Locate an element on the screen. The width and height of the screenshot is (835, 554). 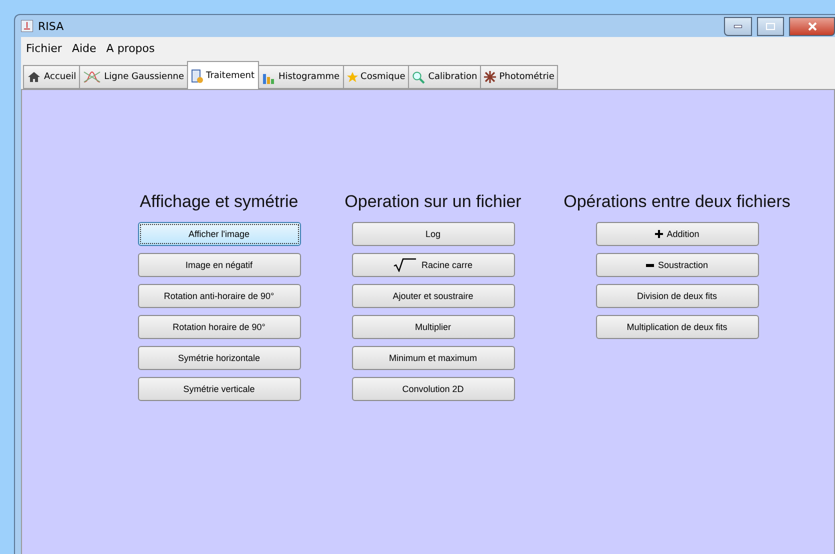
minimize-button is located at coordinates (738, 26).